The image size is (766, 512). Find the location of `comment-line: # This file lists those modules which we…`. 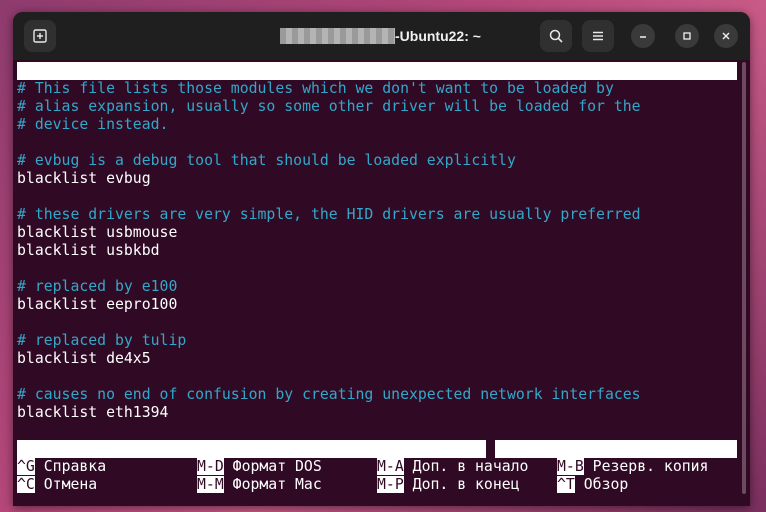

comment-line: # This file lists those modules which we… is located at coordinates (315, 88).